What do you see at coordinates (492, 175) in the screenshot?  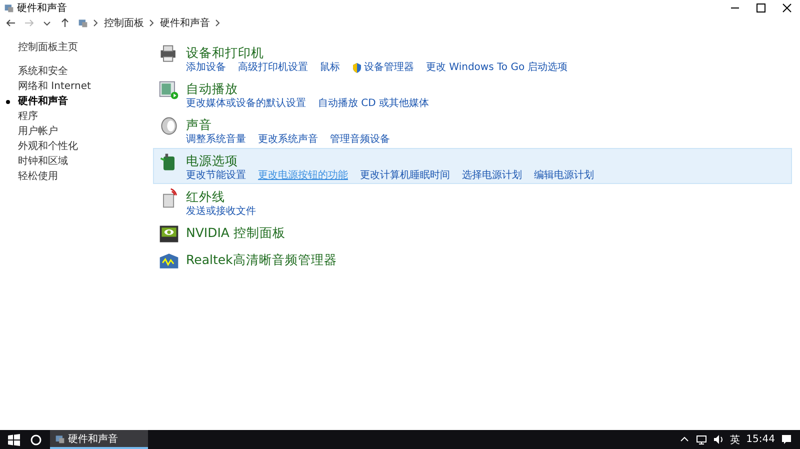 I see `category-link: 选择电源计划` at bounding box center [492, 175].